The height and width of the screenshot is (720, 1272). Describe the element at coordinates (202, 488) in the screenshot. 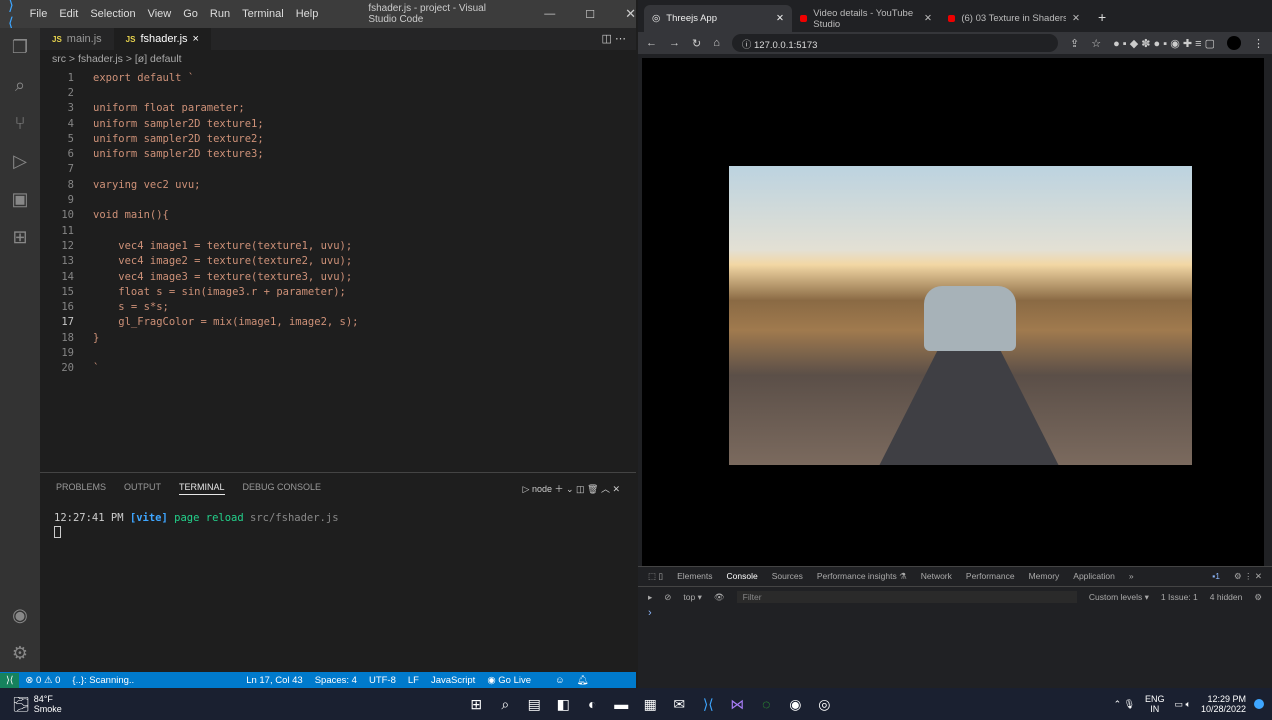

I see `tab-terminal: TERMINAL` at that location.